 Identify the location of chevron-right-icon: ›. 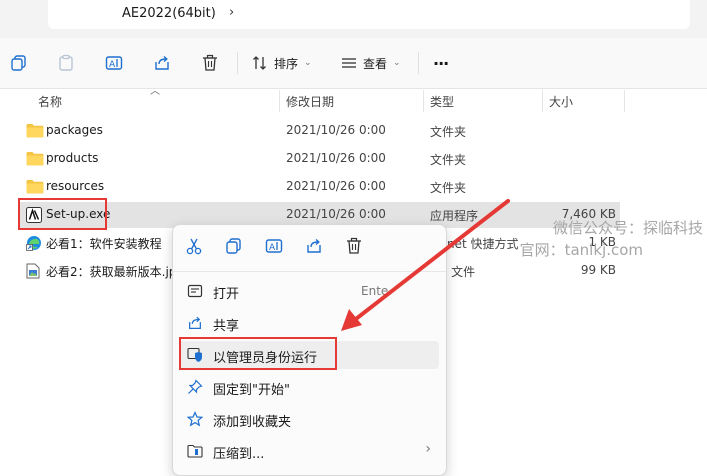
(231, 12).